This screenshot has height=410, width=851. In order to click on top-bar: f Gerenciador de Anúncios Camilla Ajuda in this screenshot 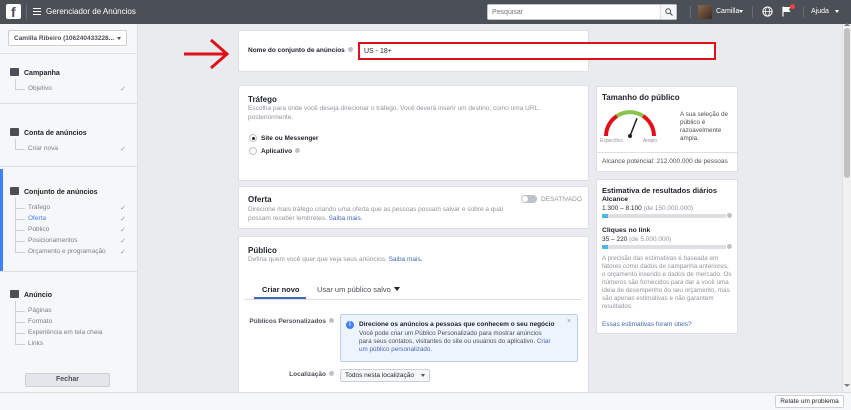, I will do `click(425, 12)`.